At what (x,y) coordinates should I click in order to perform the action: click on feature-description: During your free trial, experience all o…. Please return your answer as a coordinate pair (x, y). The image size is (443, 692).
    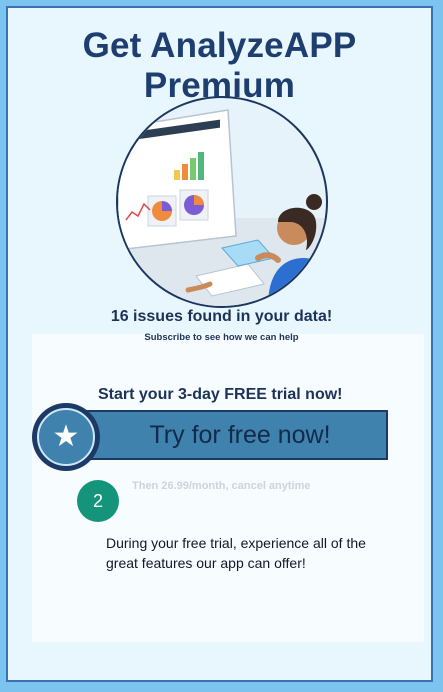
    Looking at the image, I should click on (236, 553).